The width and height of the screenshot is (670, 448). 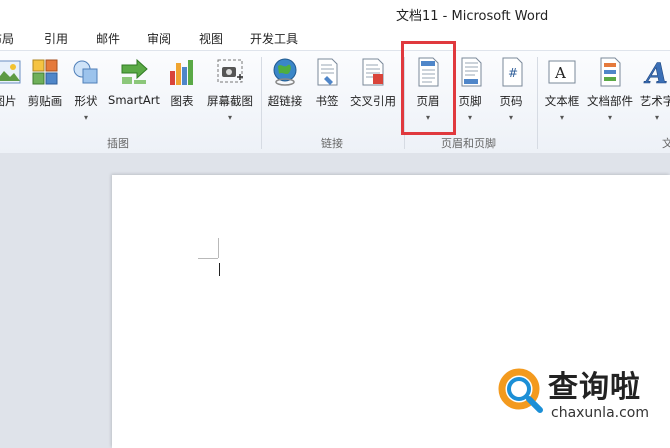 I want to click on window-title: 文档11 - Microsoft Word, so click(x=472, y=16).